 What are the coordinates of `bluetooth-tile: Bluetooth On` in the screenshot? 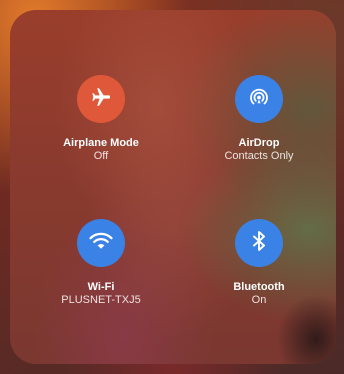 It's located at (259, 263).